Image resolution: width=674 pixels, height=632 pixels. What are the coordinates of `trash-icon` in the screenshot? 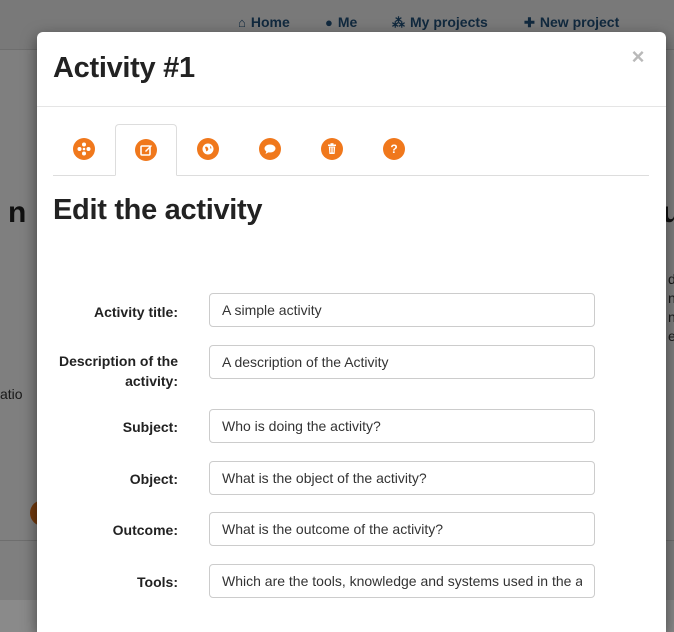 It's located at (332, 149).